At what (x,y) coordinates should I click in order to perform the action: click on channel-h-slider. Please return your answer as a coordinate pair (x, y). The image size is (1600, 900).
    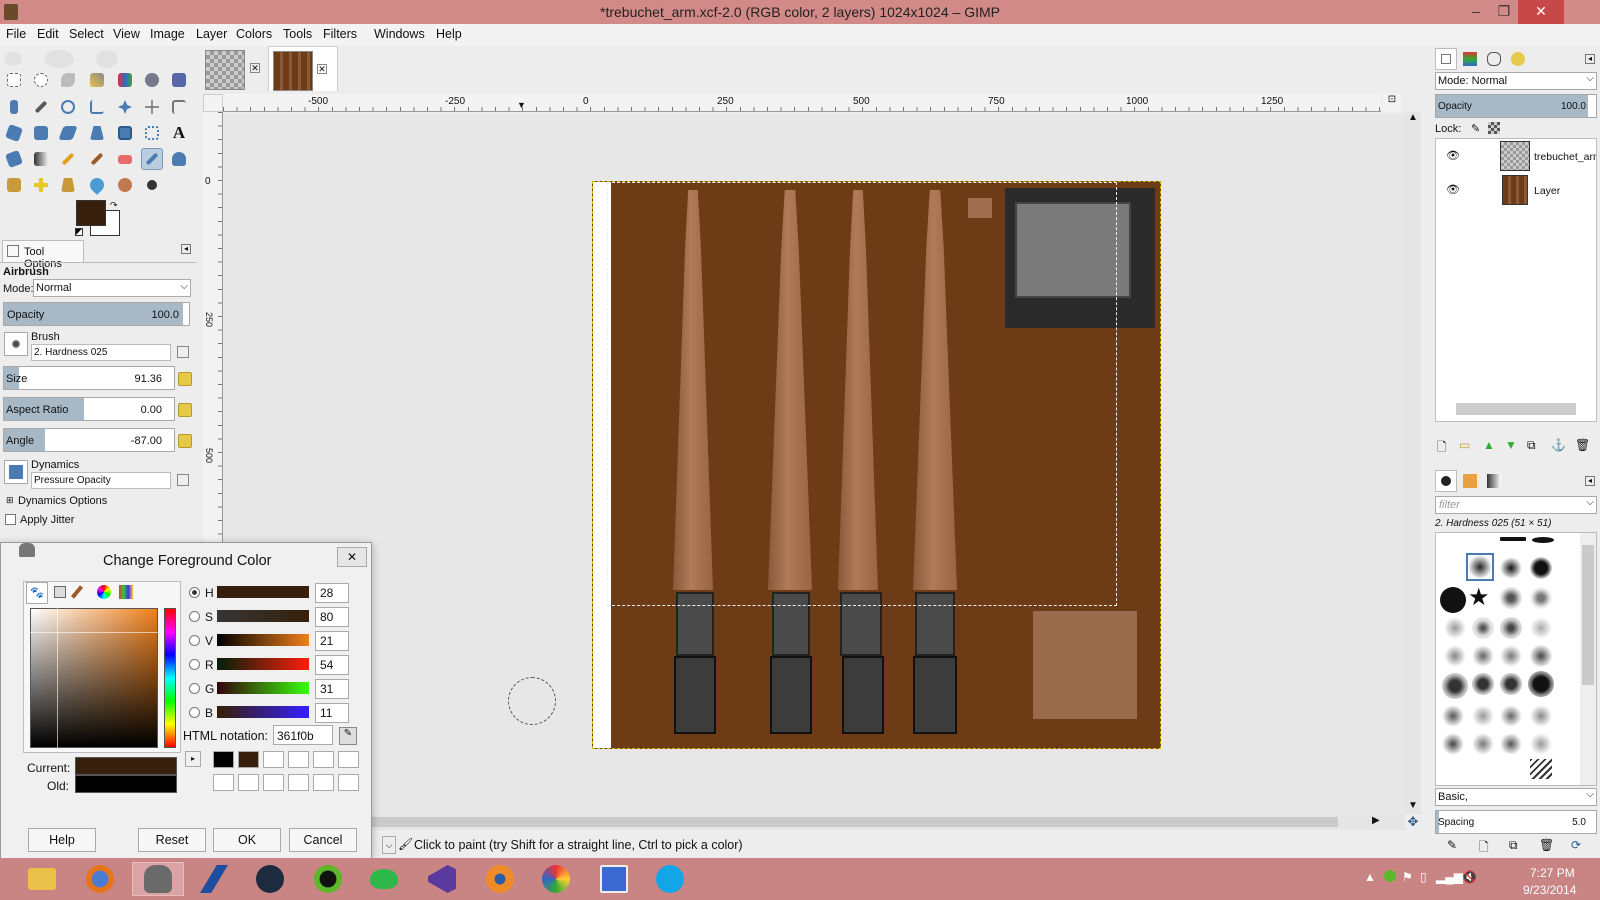
    Looking at the image, I should click on (263, 592).